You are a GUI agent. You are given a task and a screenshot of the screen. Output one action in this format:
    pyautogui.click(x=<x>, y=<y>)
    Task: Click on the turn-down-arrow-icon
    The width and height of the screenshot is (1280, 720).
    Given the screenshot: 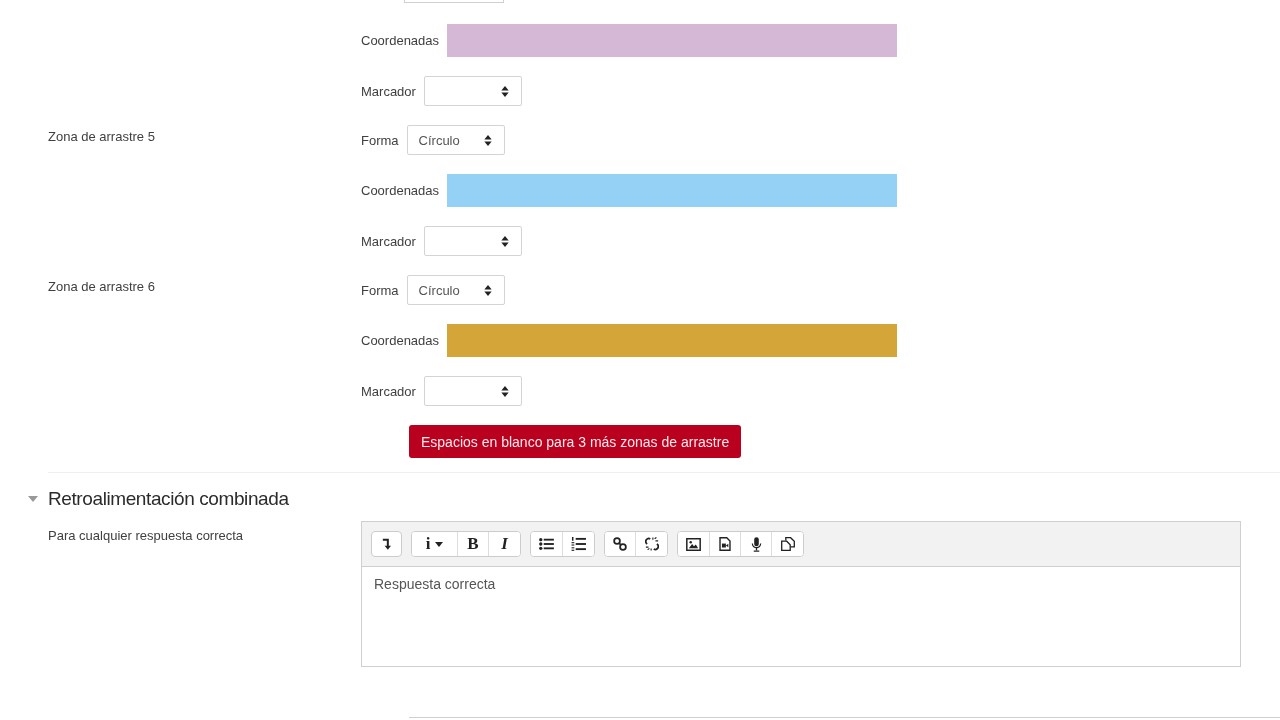 What is the action you would take?
    pyautogui.click(x=386, y=544)
    